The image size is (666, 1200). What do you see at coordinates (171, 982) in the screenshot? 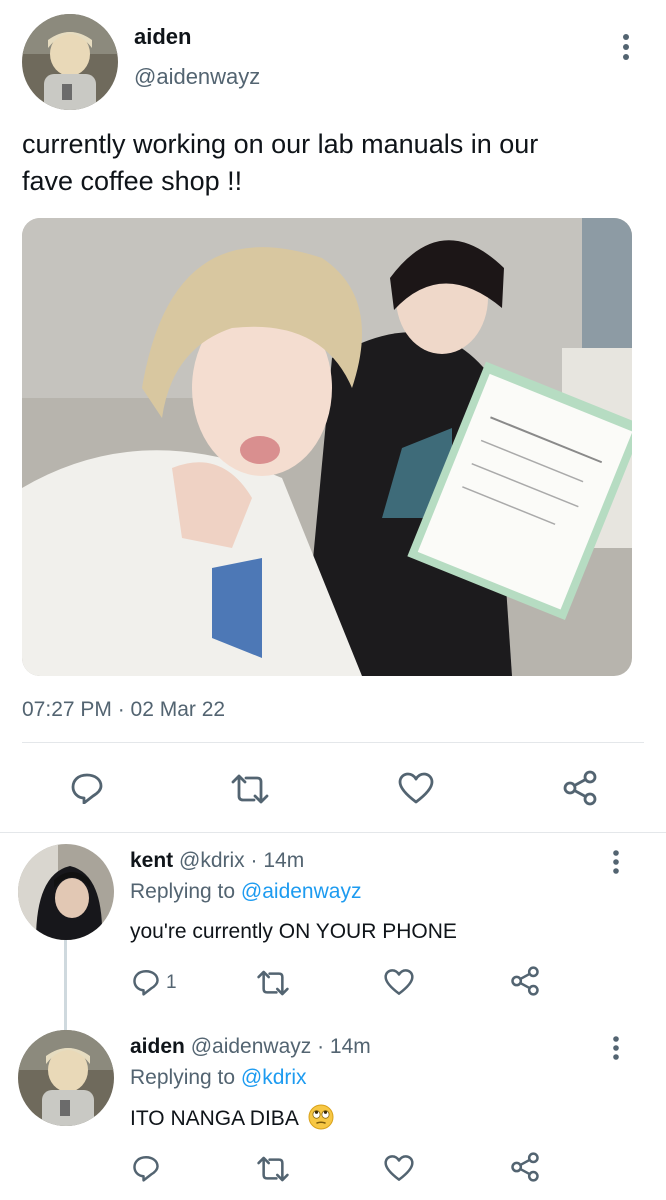
I see `reply-count: 1` at bounding box center [171, 982].